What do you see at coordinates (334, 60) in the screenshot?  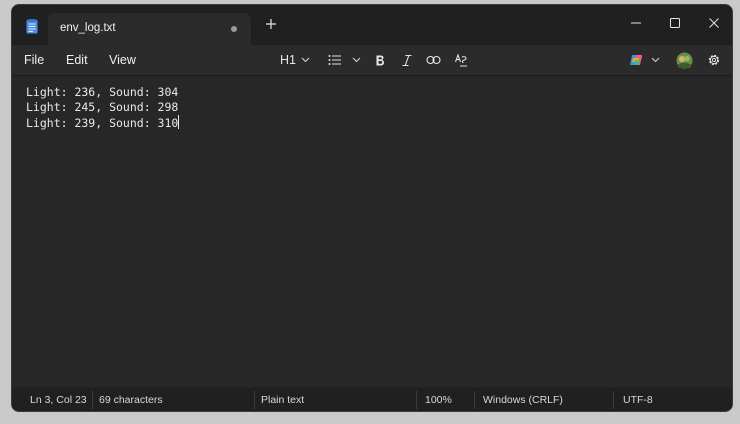 I see `list-icon` at bounding box center [334, 60].